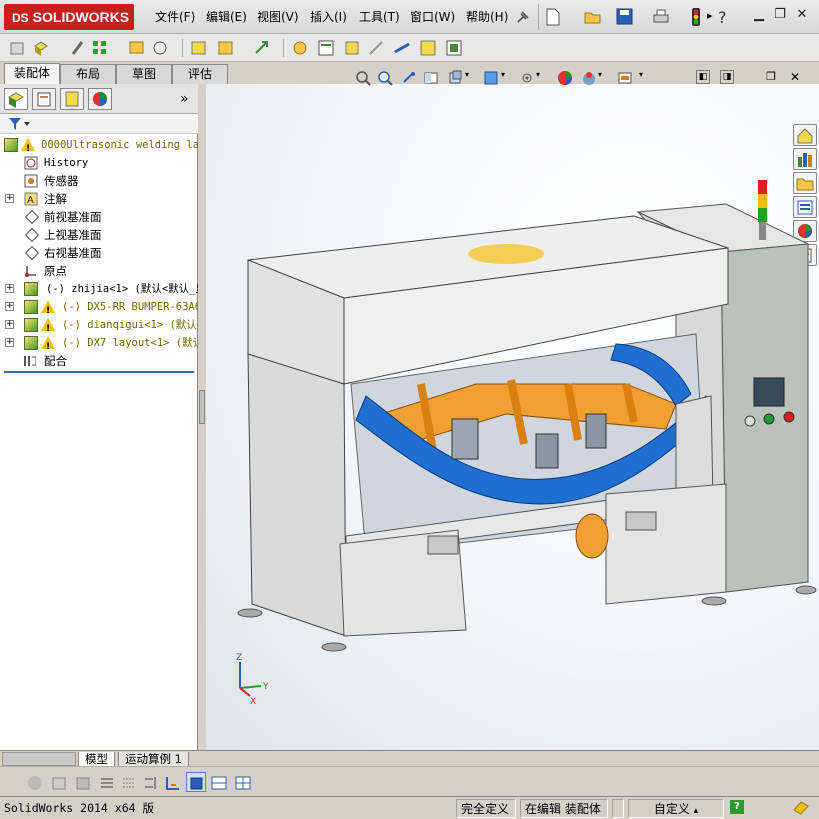 The width and height of the screenshot is (819, 819). I want to click on featuremanager-tree-tab, so click(16, 99).